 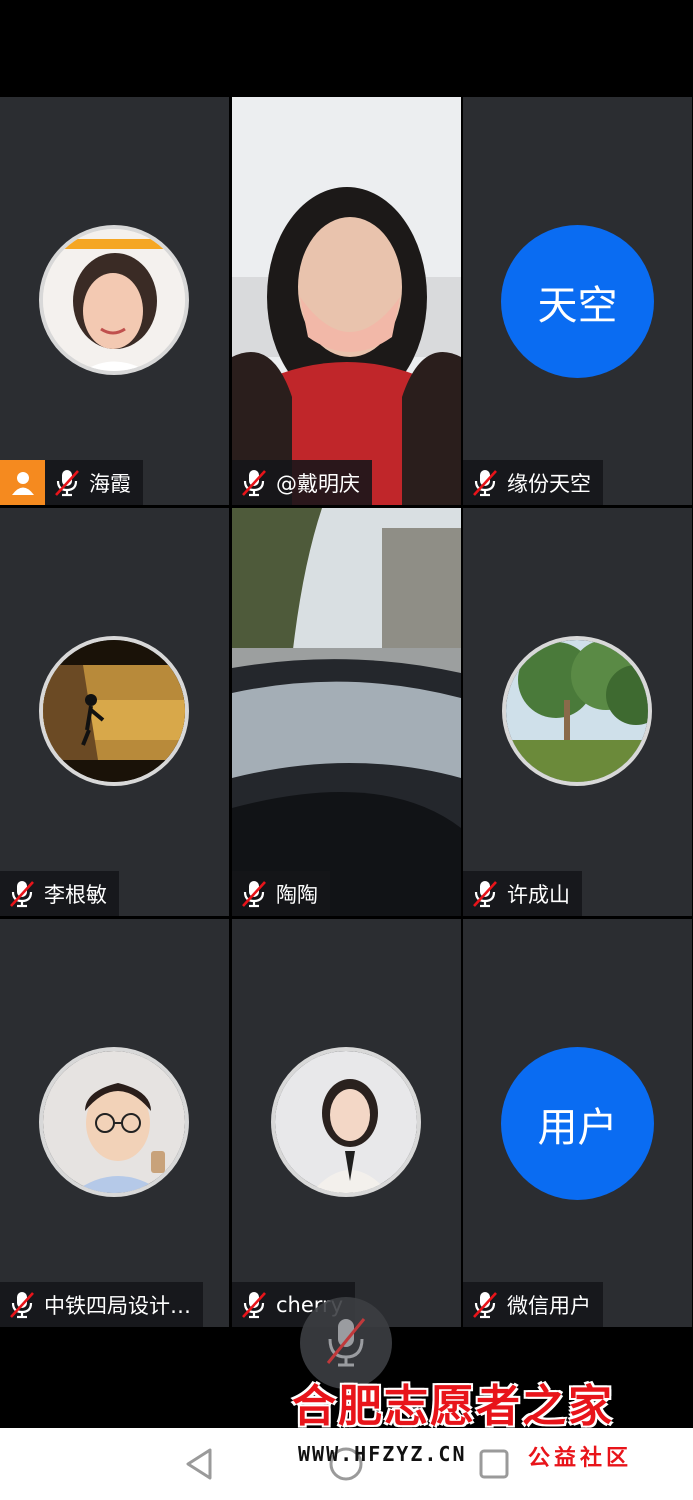 I want to click on participant-name: 李根敏, so click(x=75, y=894).